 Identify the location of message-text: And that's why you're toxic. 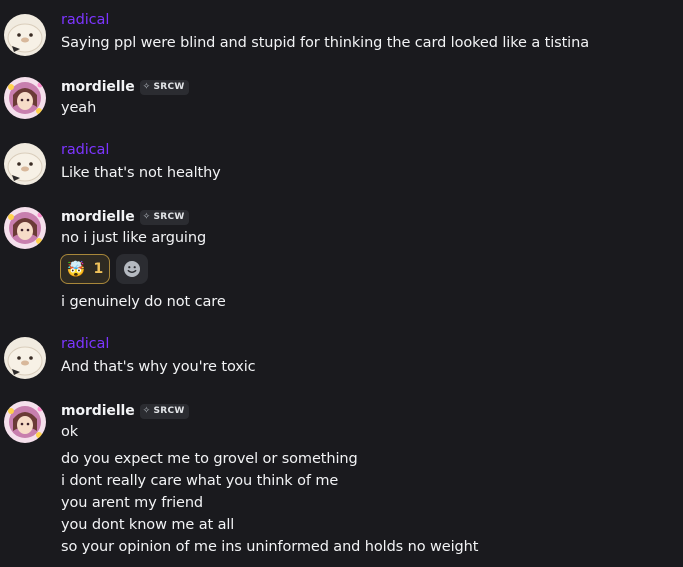
(158, 367).